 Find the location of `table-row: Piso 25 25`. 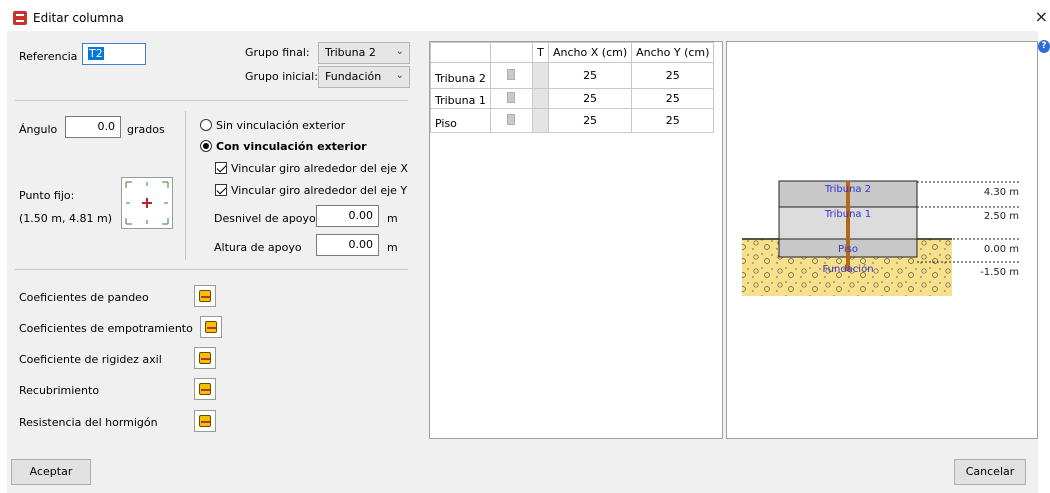

table-row: Piso 25 25 is located at coordinates (572, 120).